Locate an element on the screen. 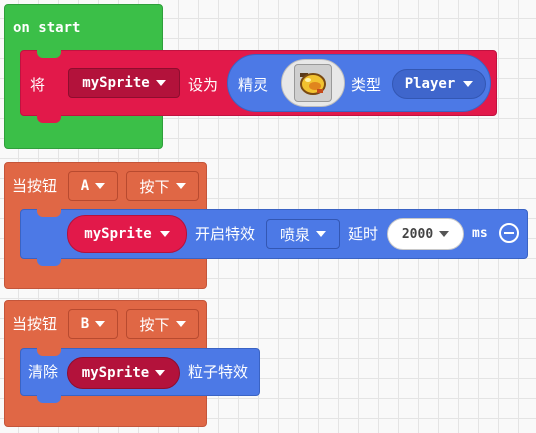 This screenshot has height=433, width=536. clear-label: 清除 is located at coordinates (43, 372).